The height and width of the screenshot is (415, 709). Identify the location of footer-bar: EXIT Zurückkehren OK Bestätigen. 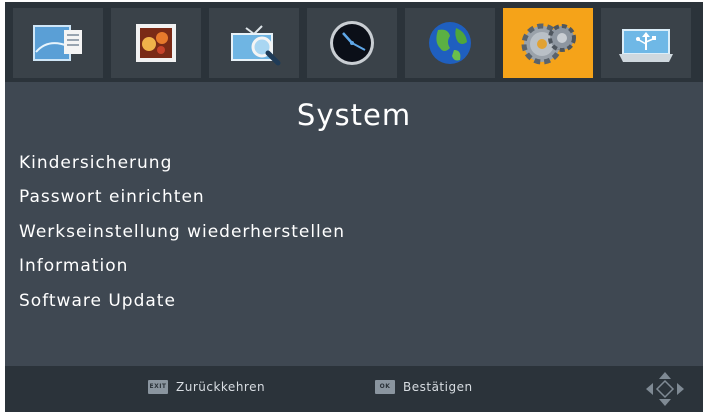
(354, 389).